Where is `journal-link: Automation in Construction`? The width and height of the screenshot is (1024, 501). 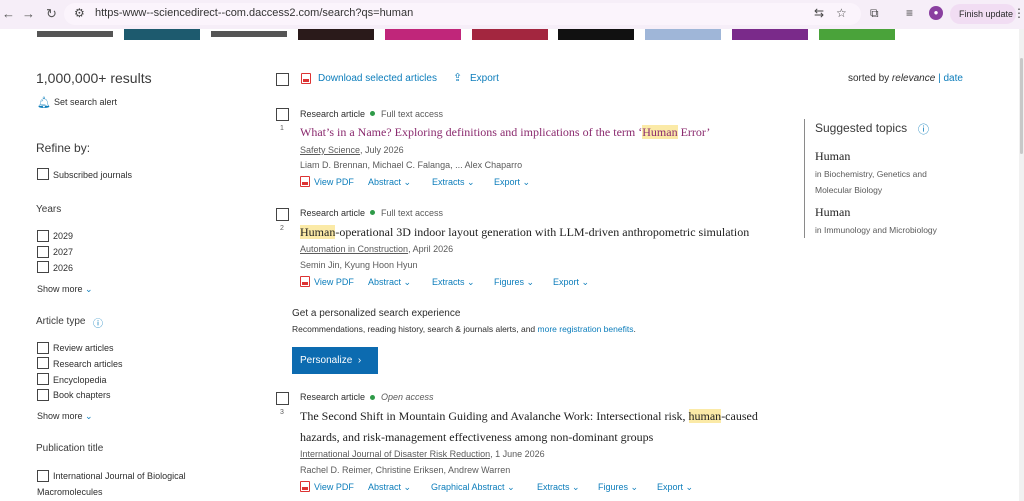 journal-link: Automation in Construction is located at coordinates (354, 249).